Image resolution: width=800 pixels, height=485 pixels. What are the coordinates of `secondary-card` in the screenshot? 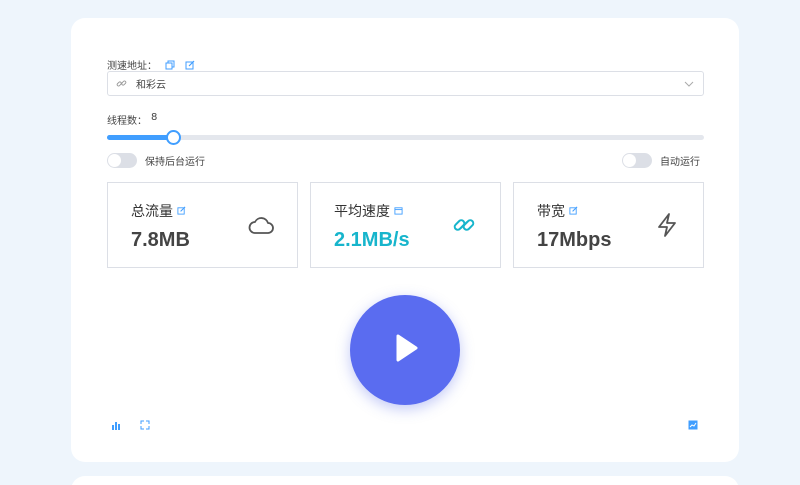 It's located at (405, 480).